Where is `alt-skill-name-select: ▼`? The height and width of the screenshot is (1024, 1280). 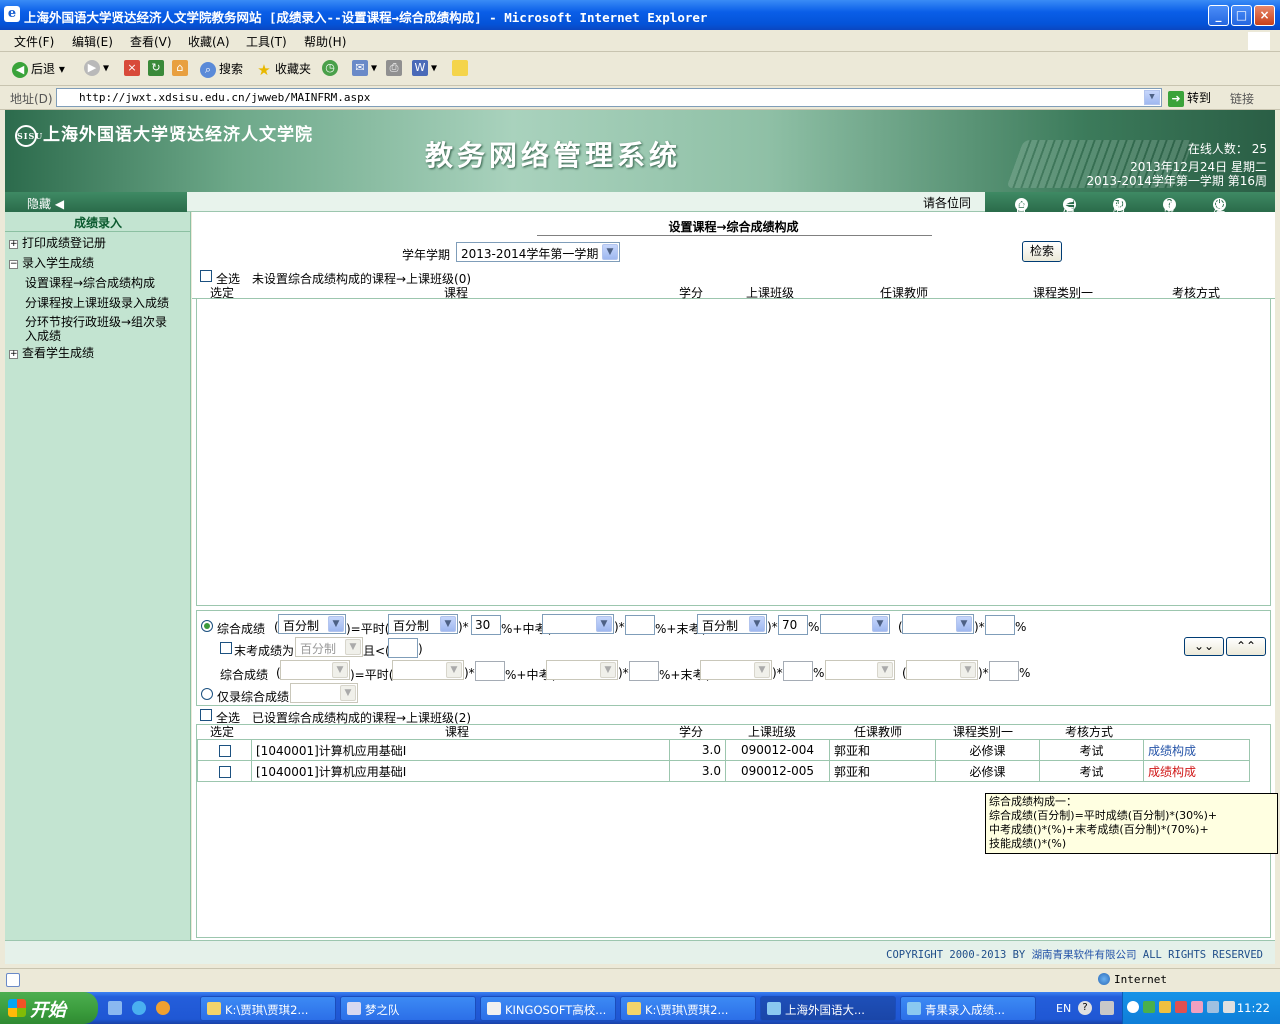 alt-skill-name-select: ▼ is located at coordinates (860, 670).